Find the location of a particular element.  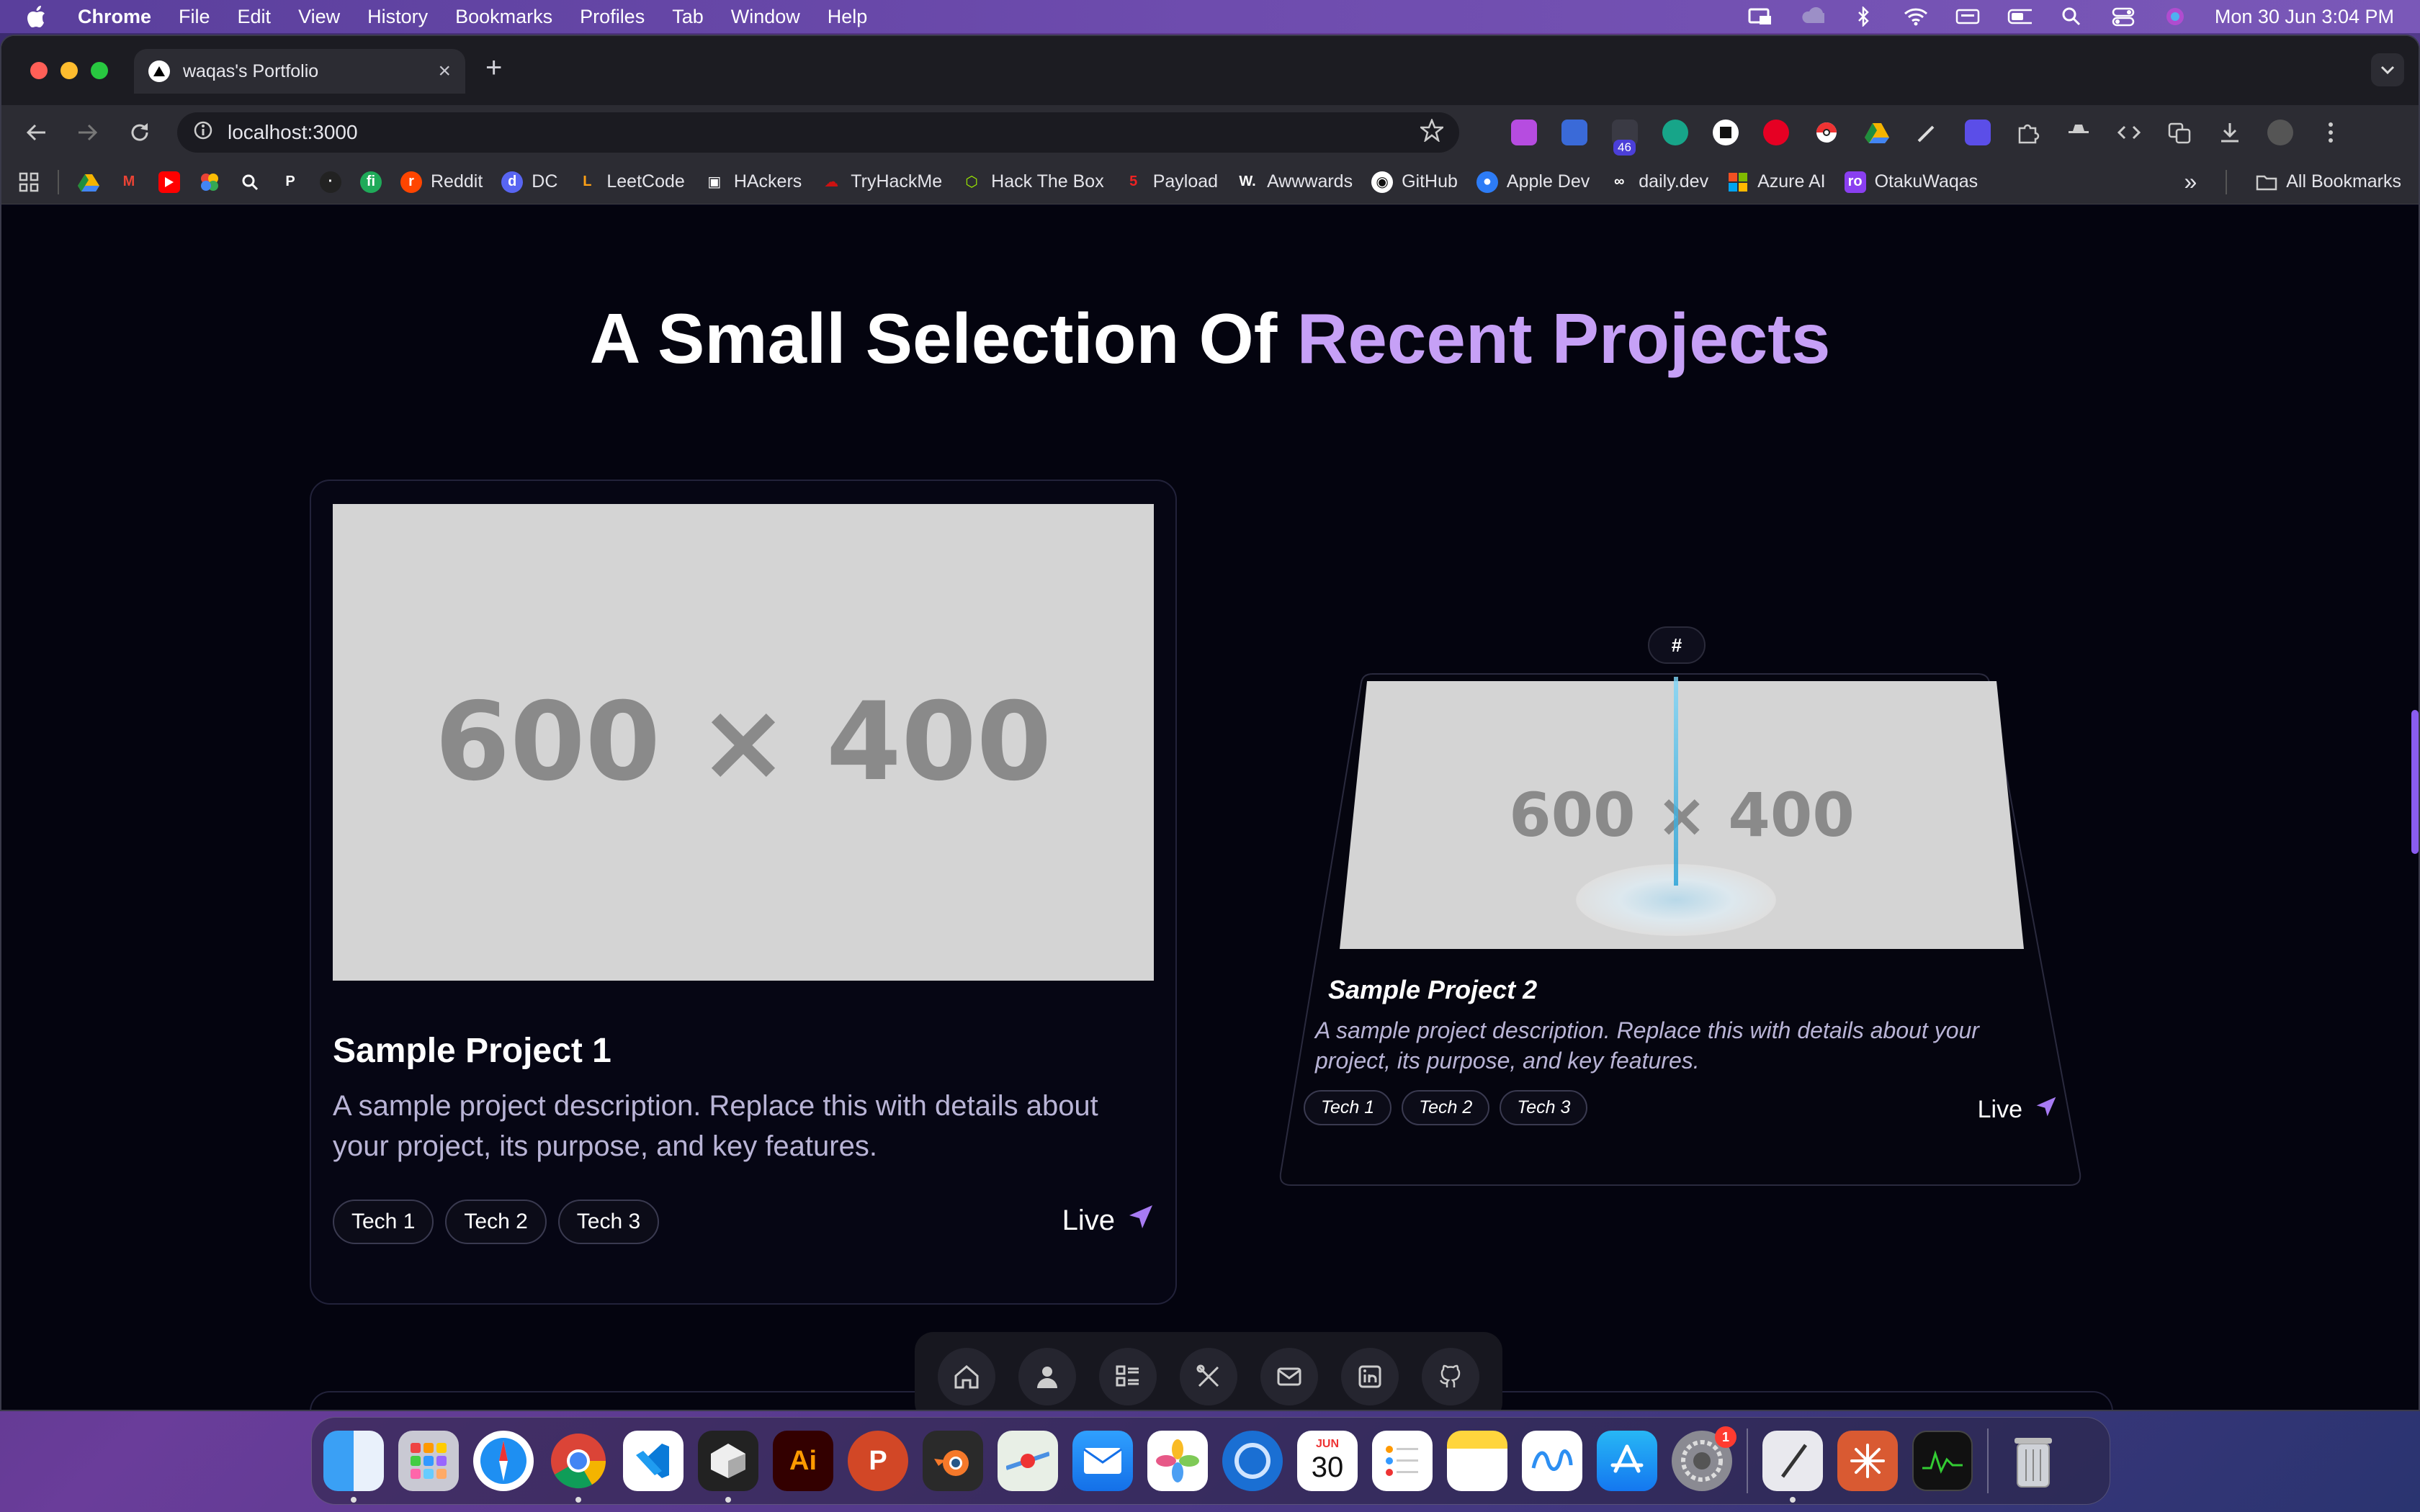

bookmark-photos is located at coordinates (209, 182).